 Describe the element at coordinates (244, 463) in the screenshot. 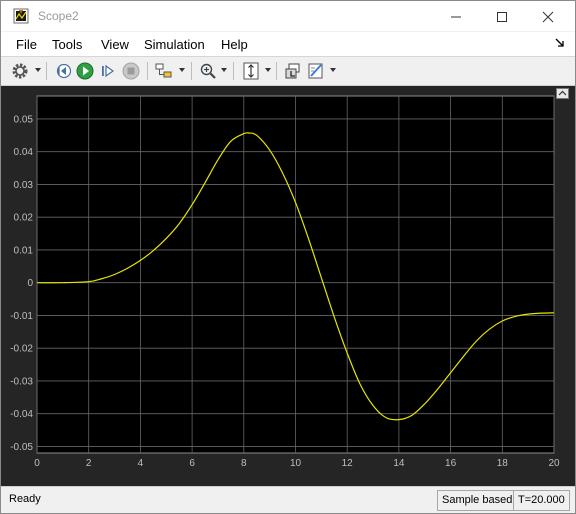

I see `x-tick-label: 8` at that location.